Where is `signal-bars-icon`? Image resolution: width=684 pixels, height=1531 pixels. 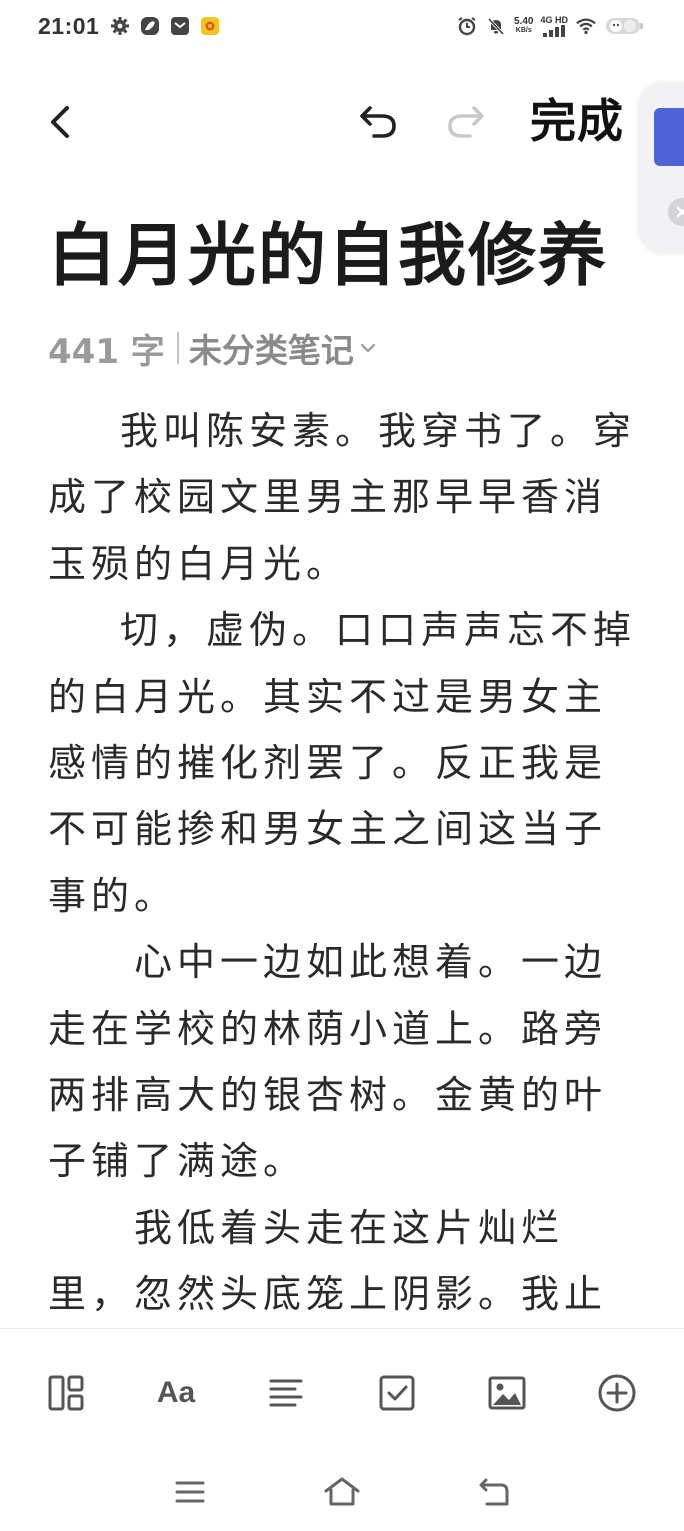
signal-bars-icon is located at coordinates (554, 30).